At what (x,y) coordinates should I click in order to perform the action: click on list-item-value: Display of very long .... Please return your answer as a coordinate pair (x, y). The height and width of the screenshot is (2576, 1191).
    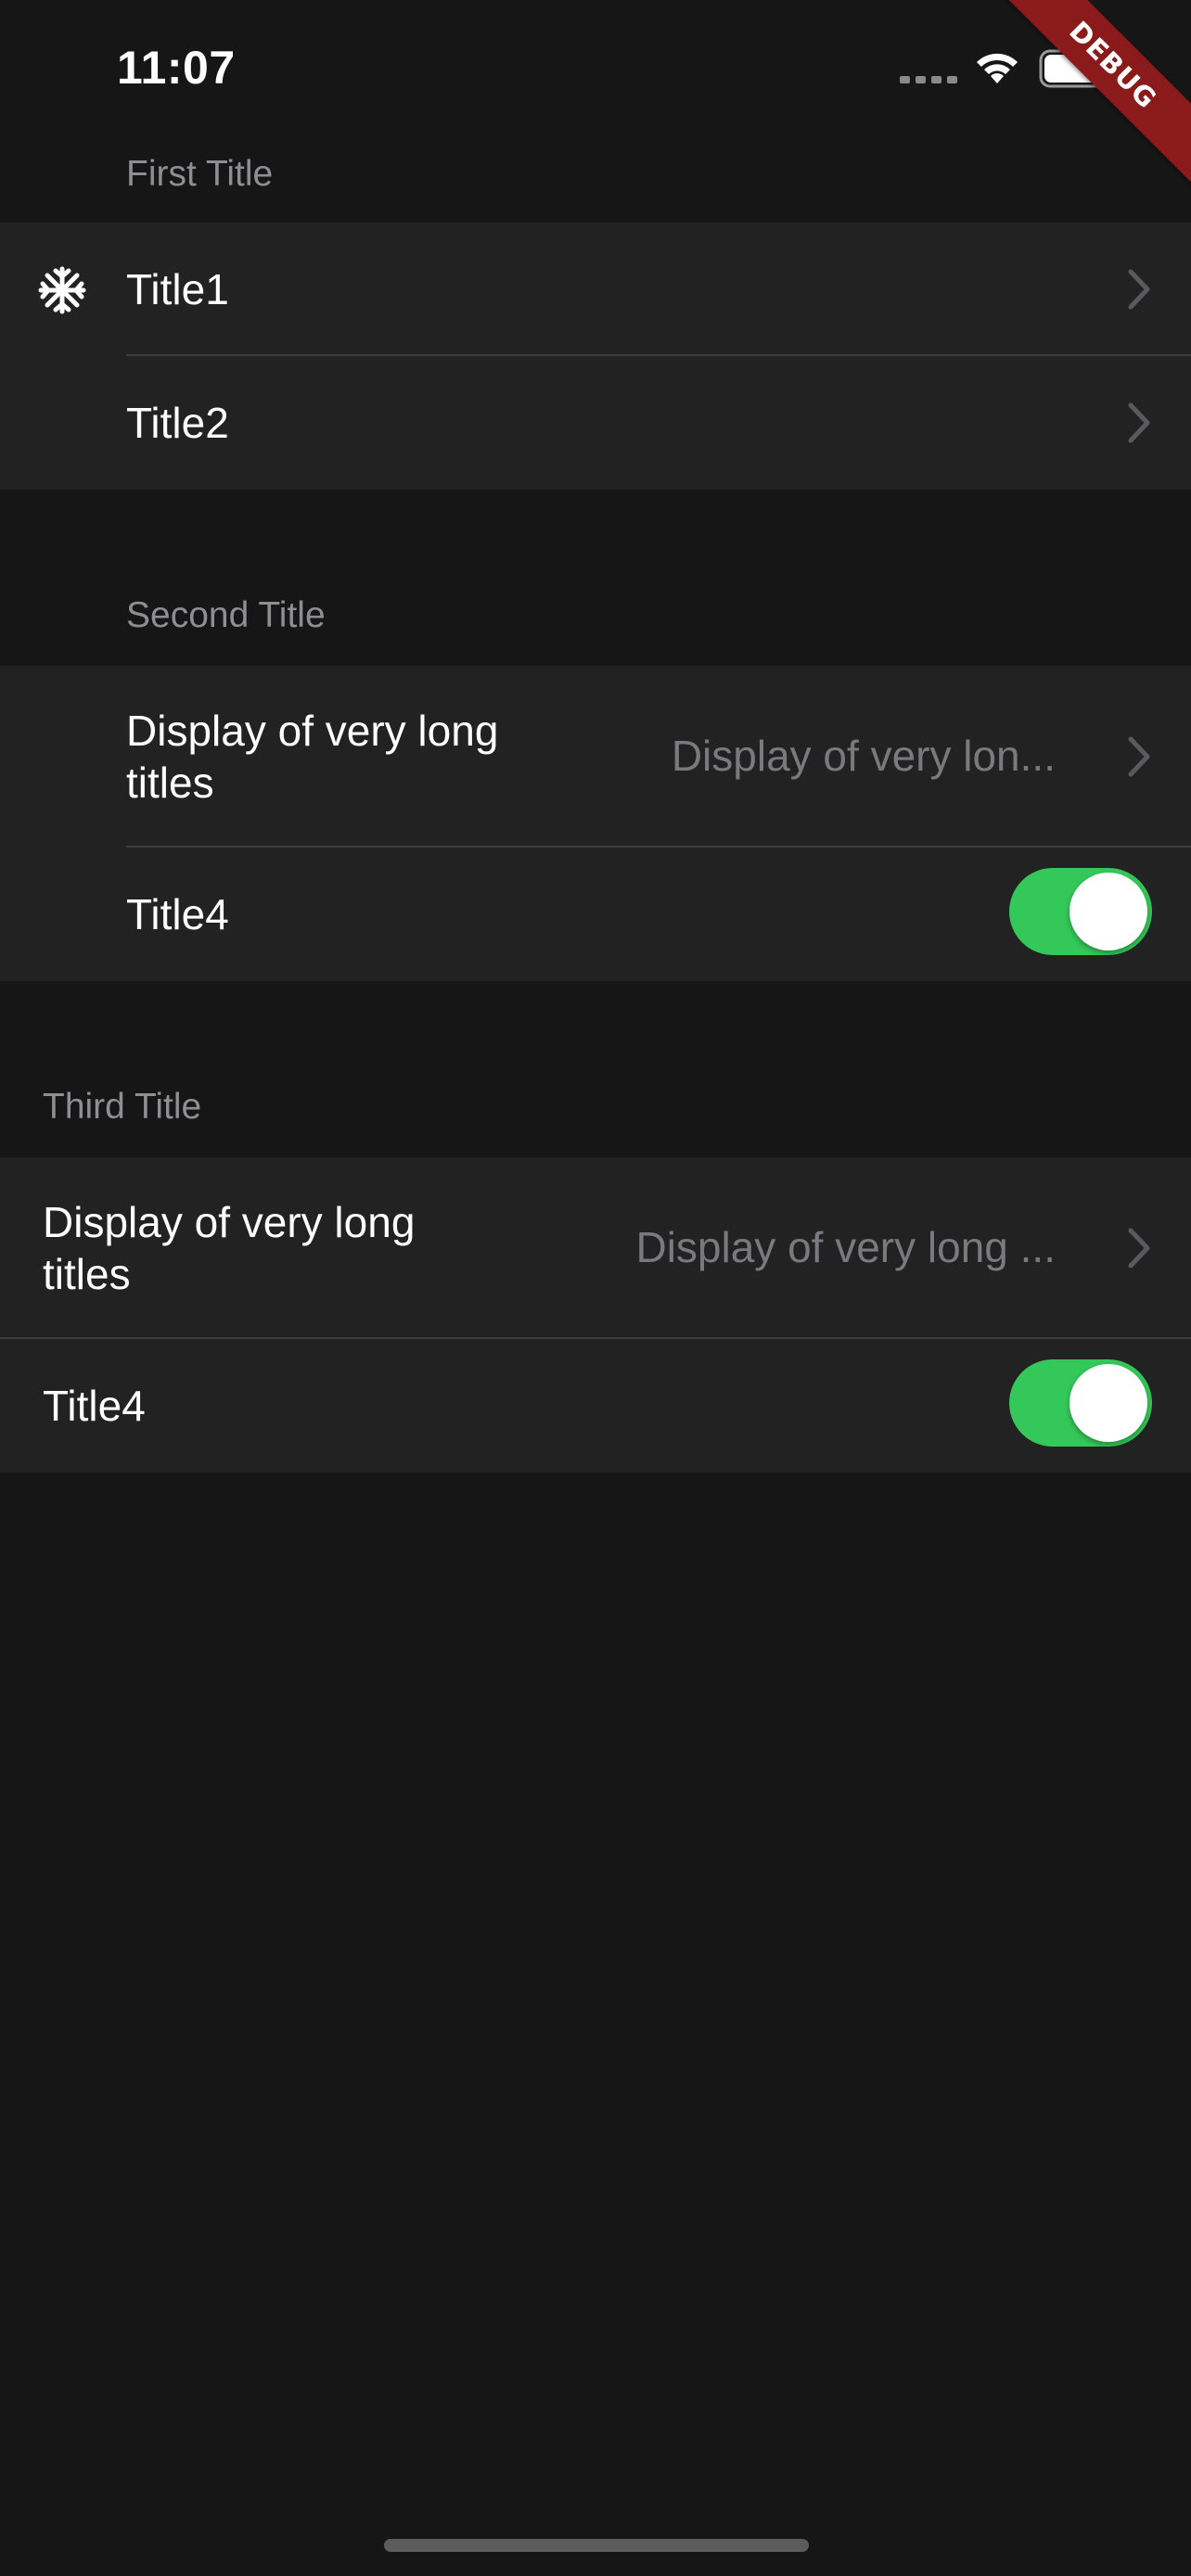
    Looking at the image, I should click on (845, 1247).